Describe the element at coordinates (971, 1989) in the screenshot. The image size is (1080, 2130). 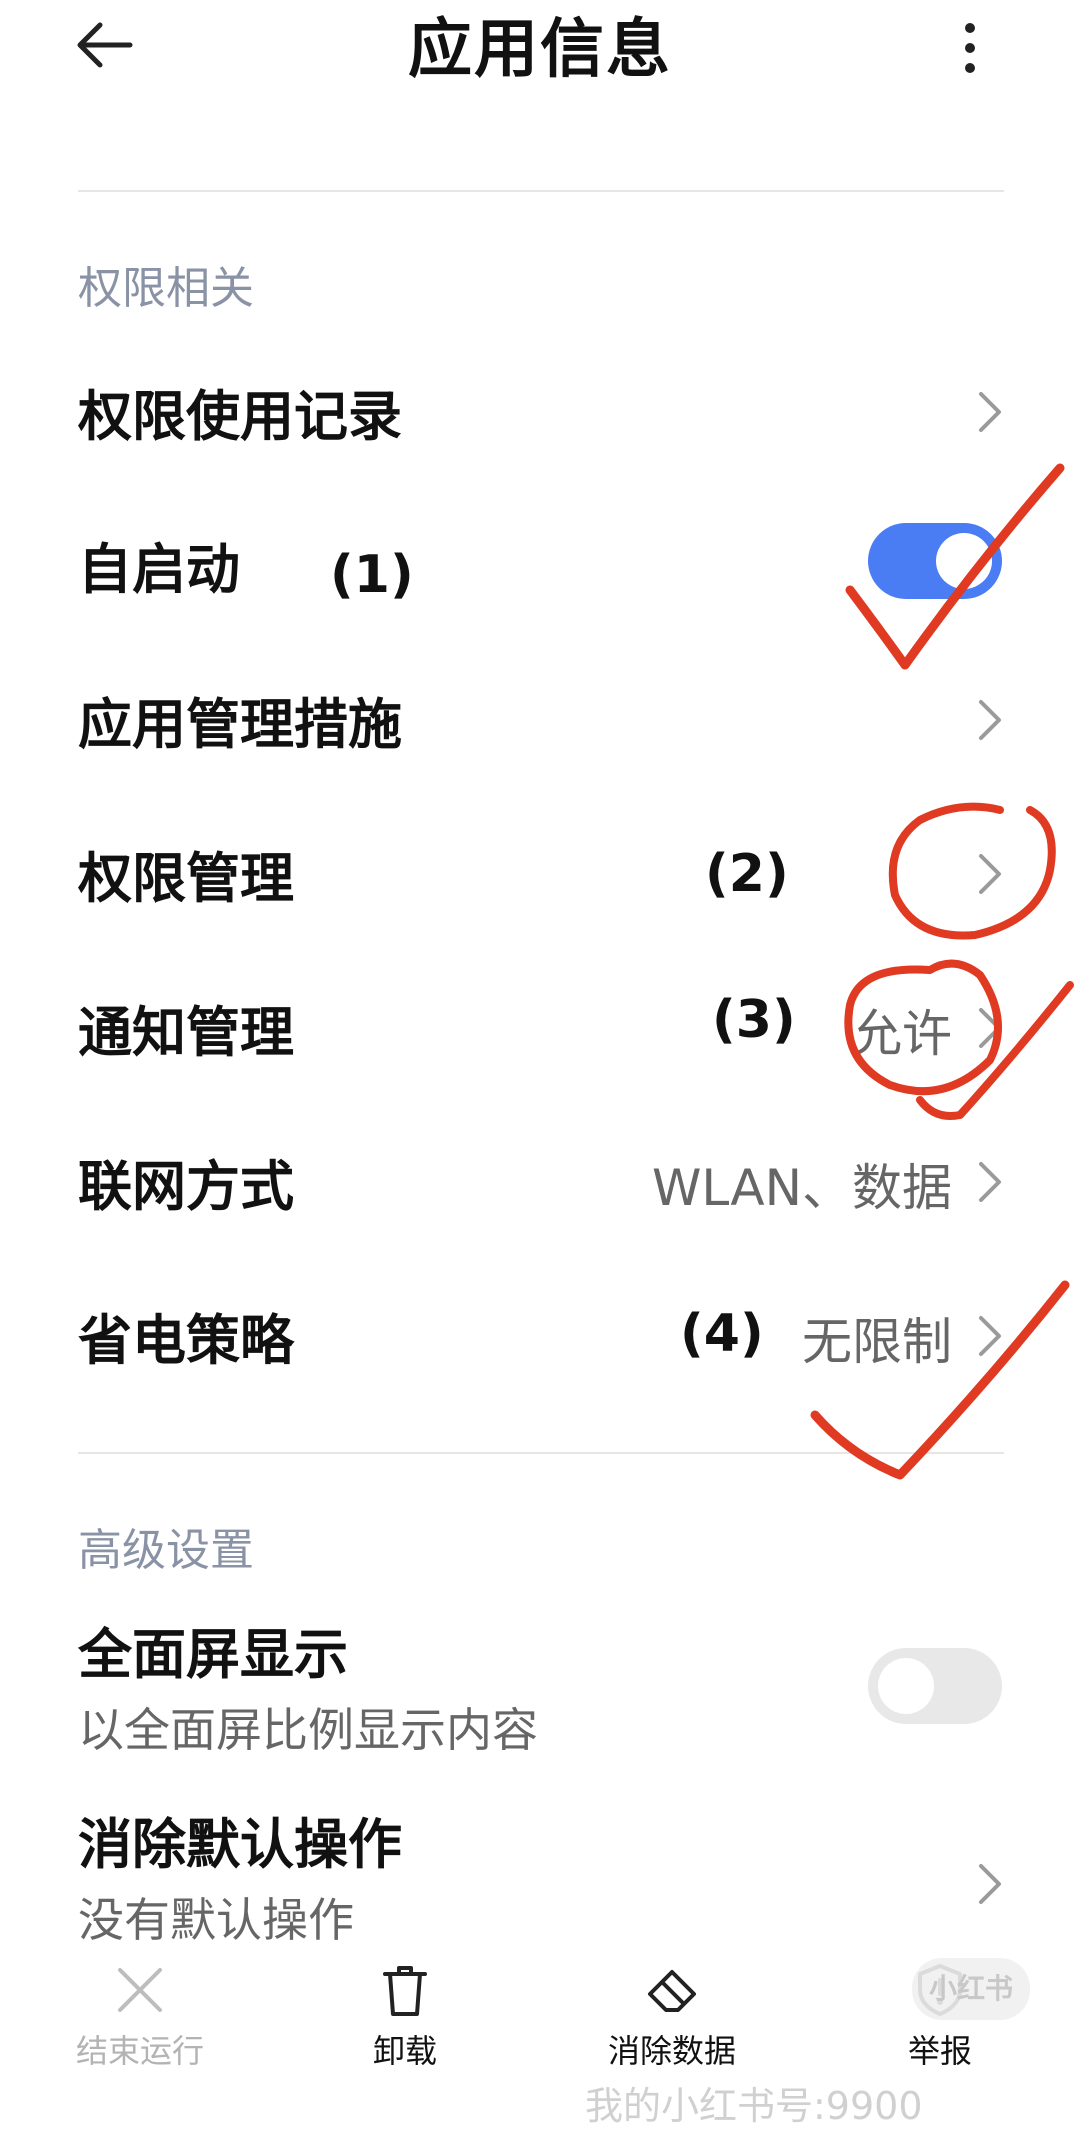
I see `watermark-logo: 小红书` at that location.